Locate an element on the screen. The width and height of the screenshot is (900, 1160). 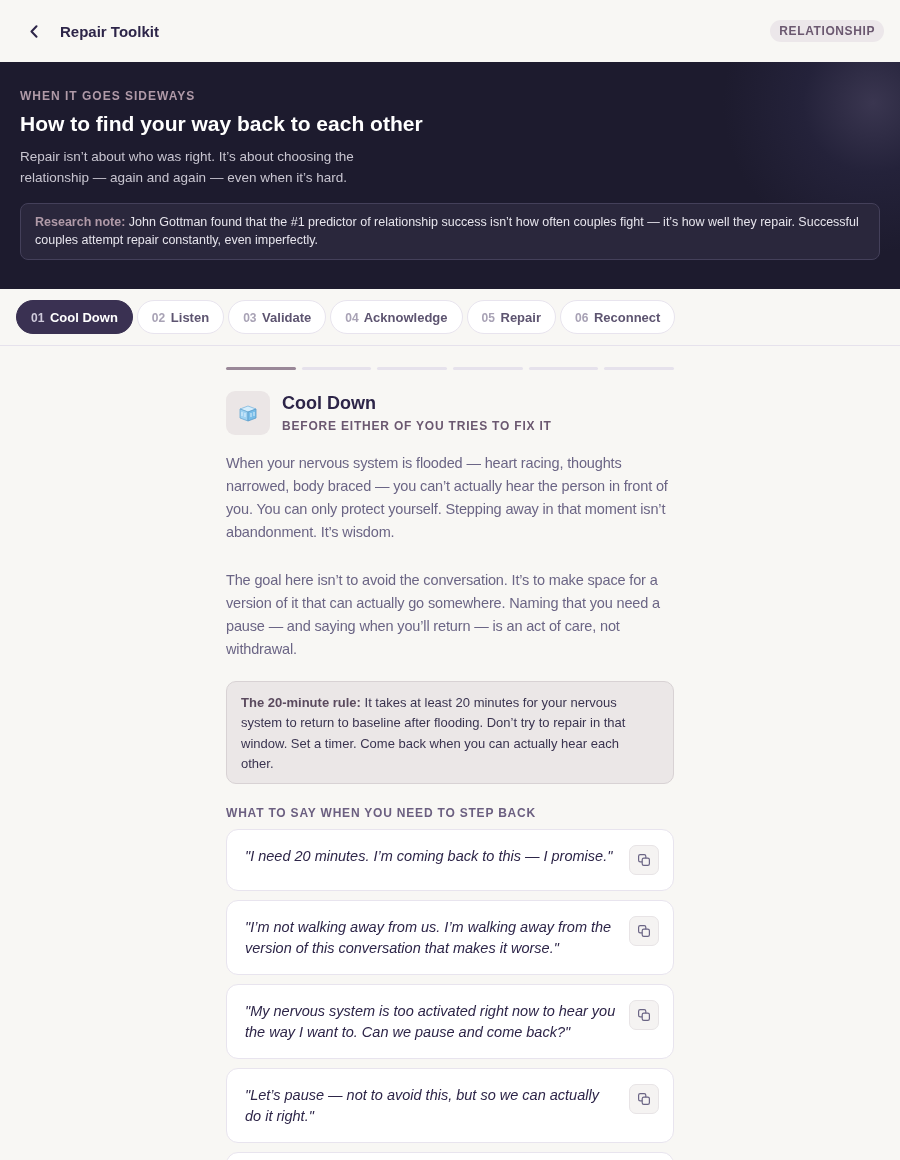
hero-subtitle: Repair isn’t about who was right. It’s about choosing the relationship — again and again — even when it’s hard. is located at coordinates (187, 167).